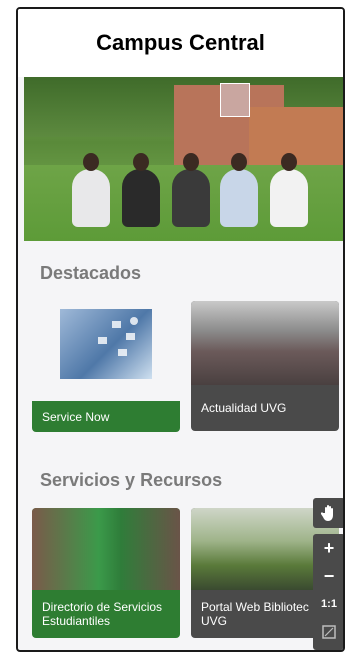 The image size is (347, 655). I want to click on card-directorio-servicios: Directorio de Servicios Estudiantiles, so click(106, 573).